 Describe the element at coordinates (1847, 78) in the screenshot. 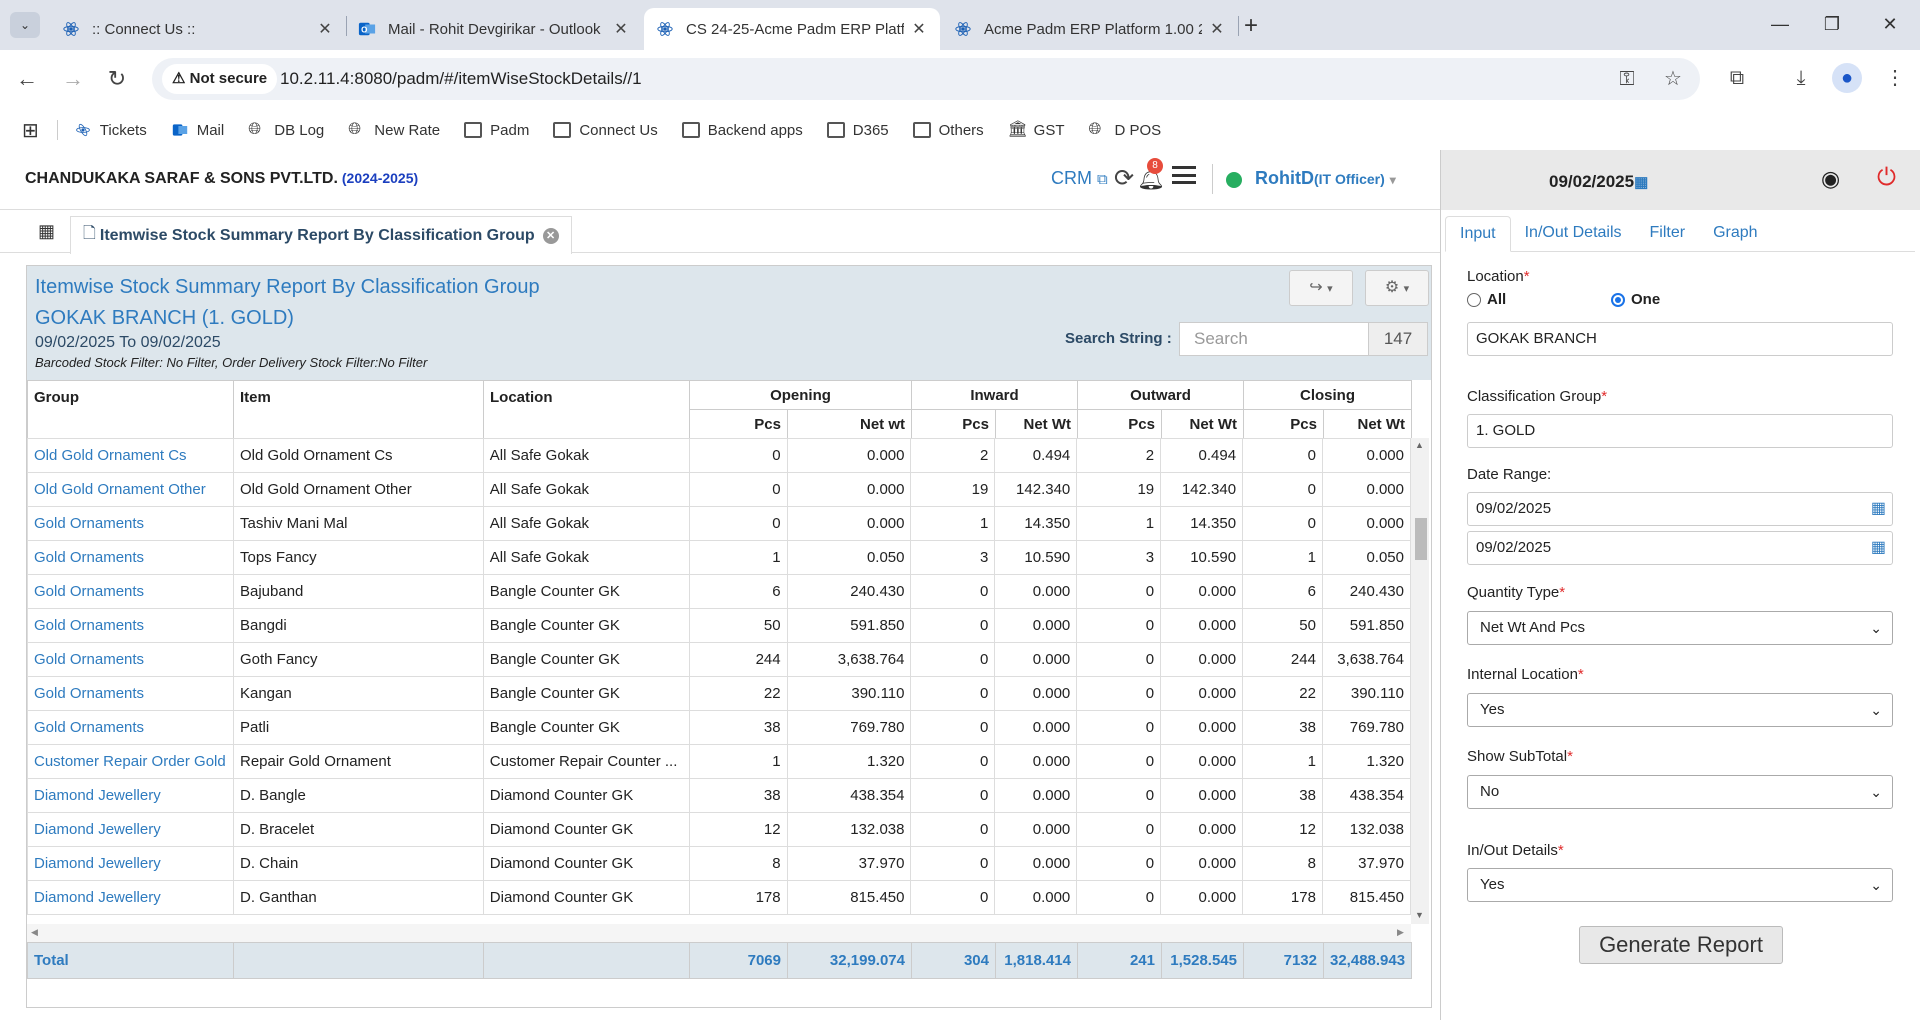

I see `profile-avatar-icon: ●` at that location.